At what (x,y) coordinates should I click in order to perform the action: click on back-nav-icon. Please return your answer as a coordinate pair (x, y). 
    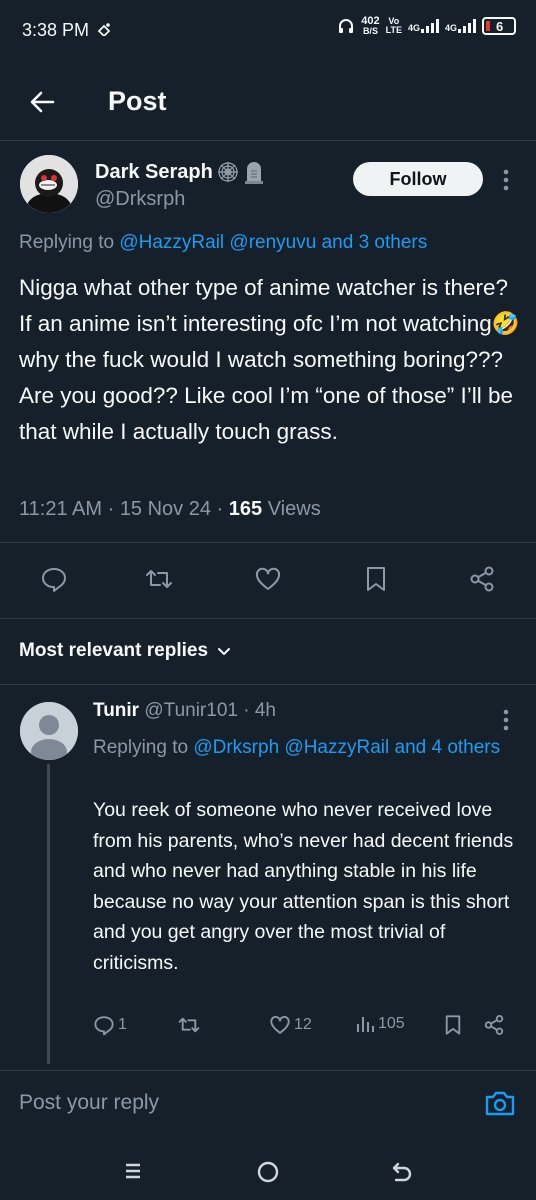
    Looking at the image, I should click on (402, 1172).